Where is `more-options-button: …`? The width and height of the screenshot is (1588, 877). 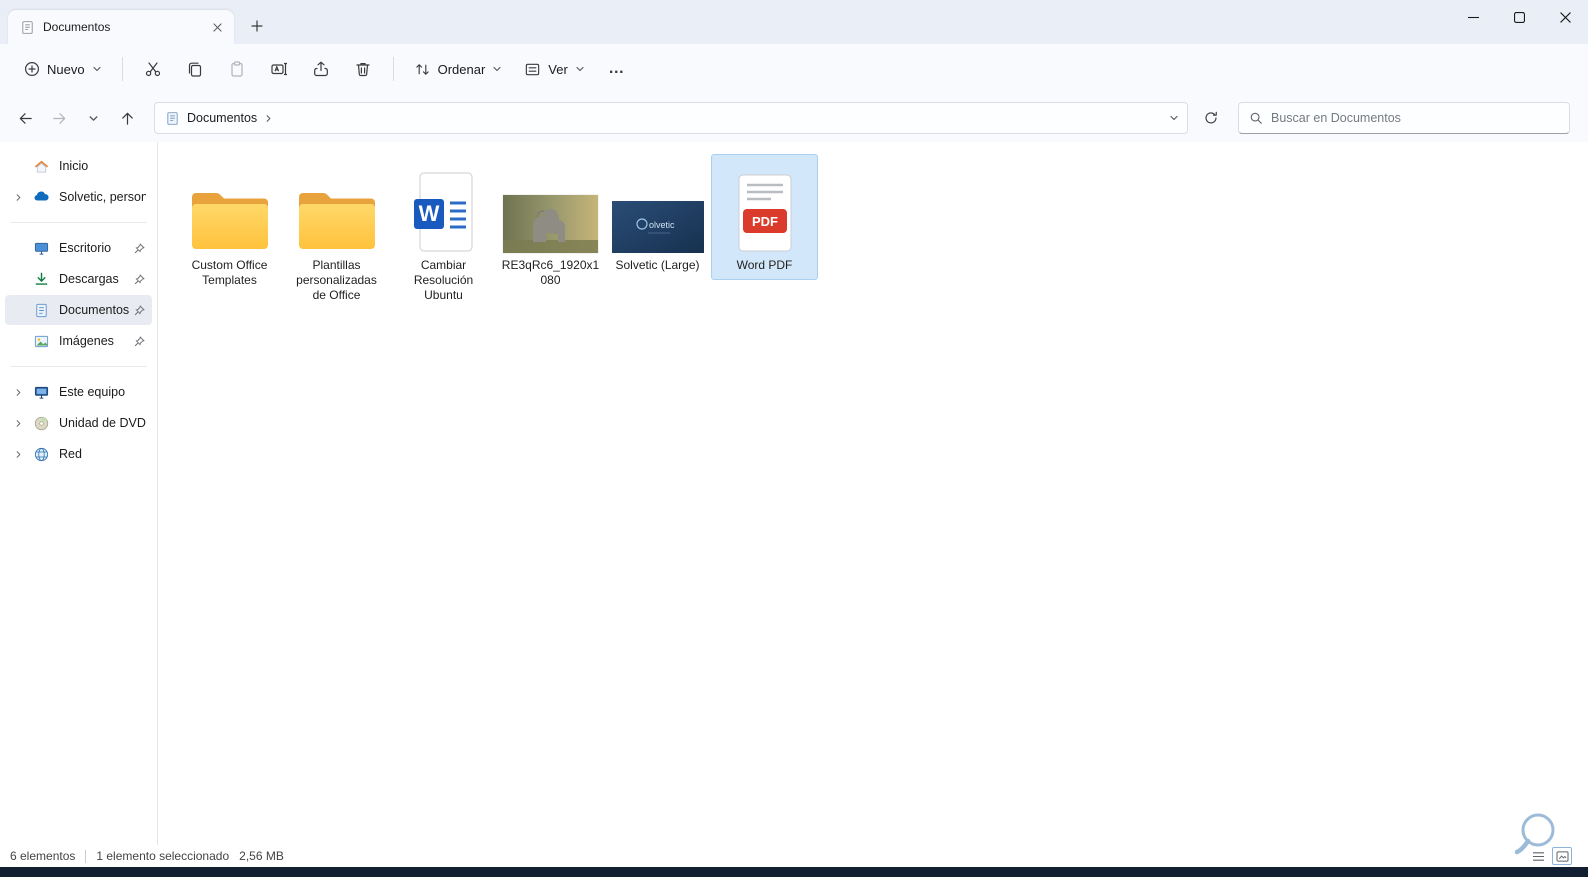 more-options-button: … is located at coordinates (617, 69).